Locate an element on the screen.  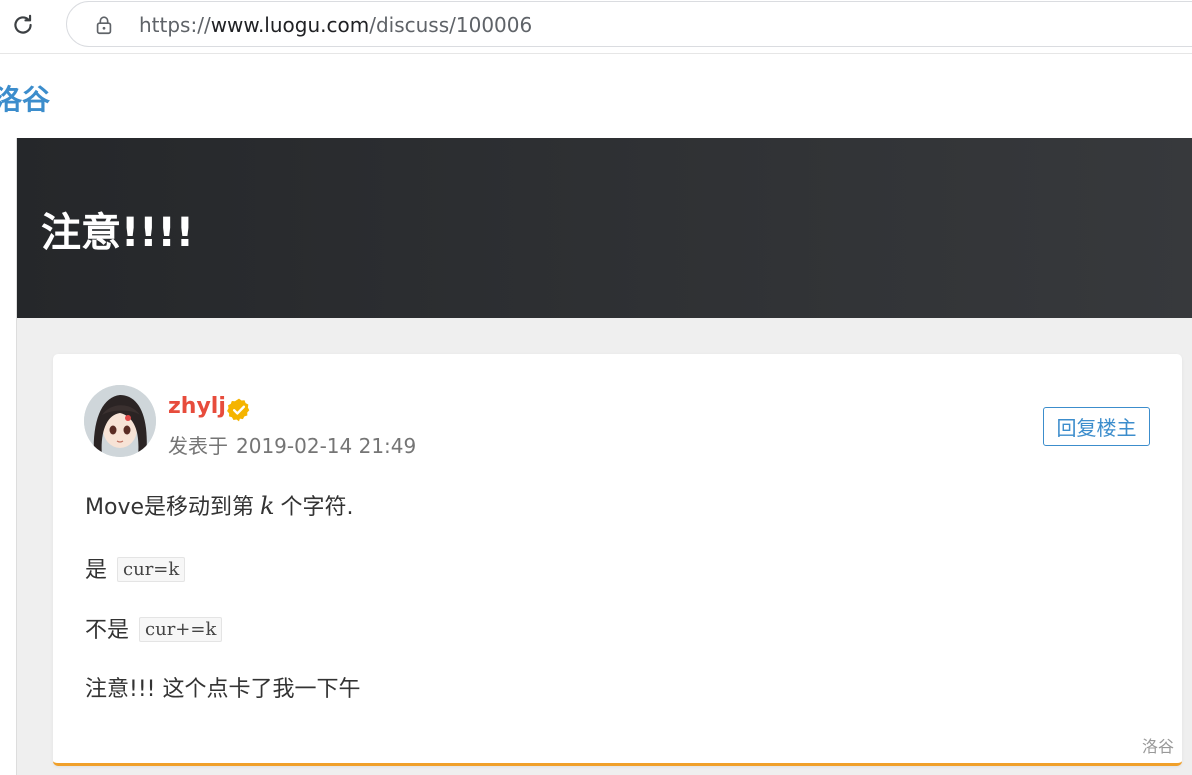
avatar-image is located at coordinates (120, 421).